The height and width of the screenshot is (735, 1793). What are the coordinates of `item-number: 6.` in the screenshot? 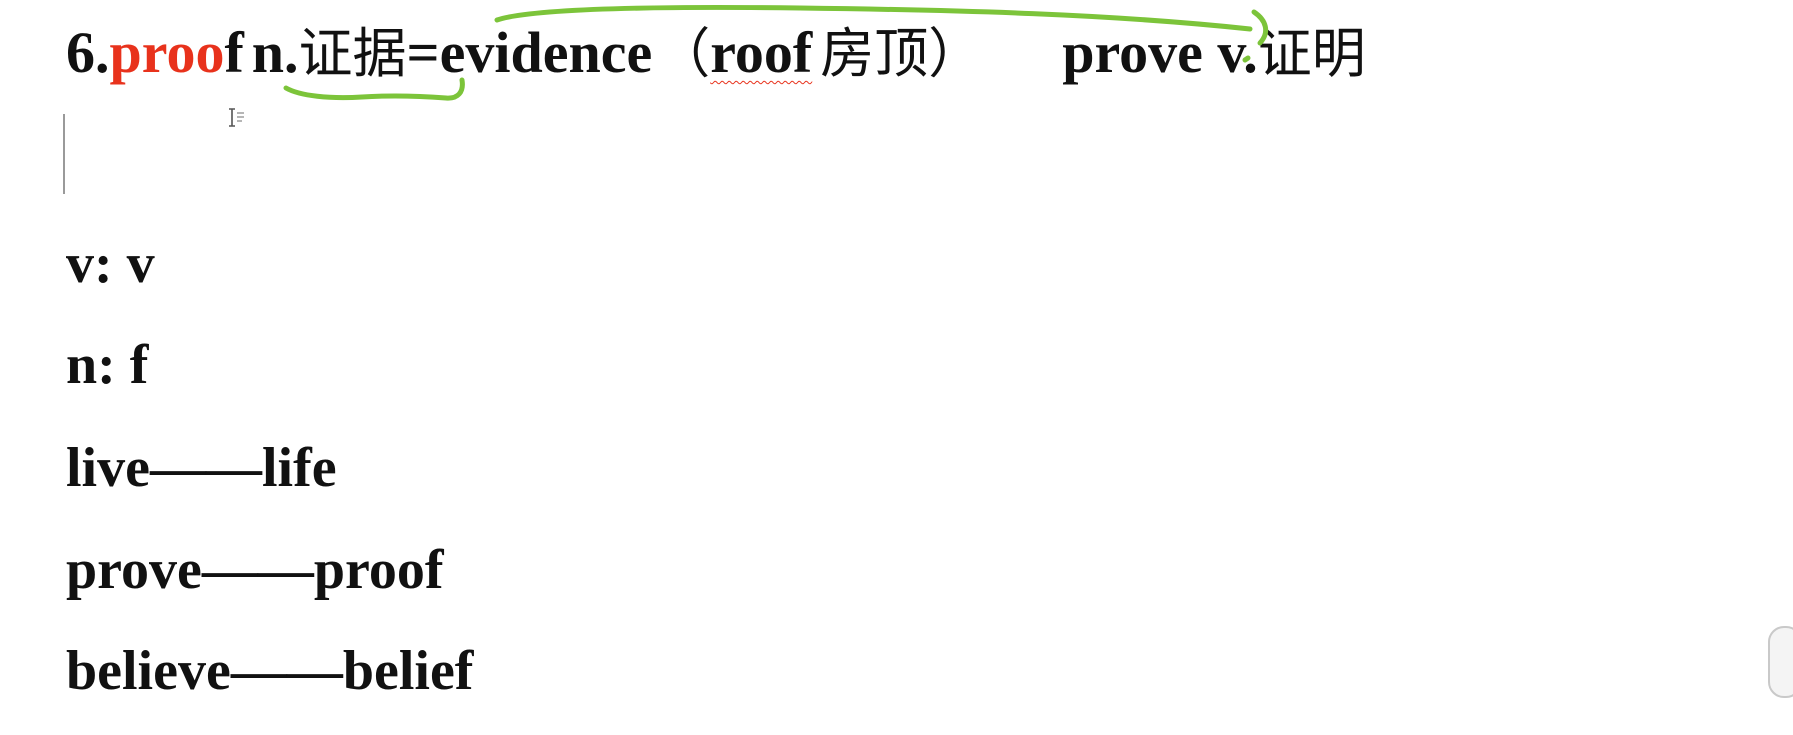 It's located at (88, 52).